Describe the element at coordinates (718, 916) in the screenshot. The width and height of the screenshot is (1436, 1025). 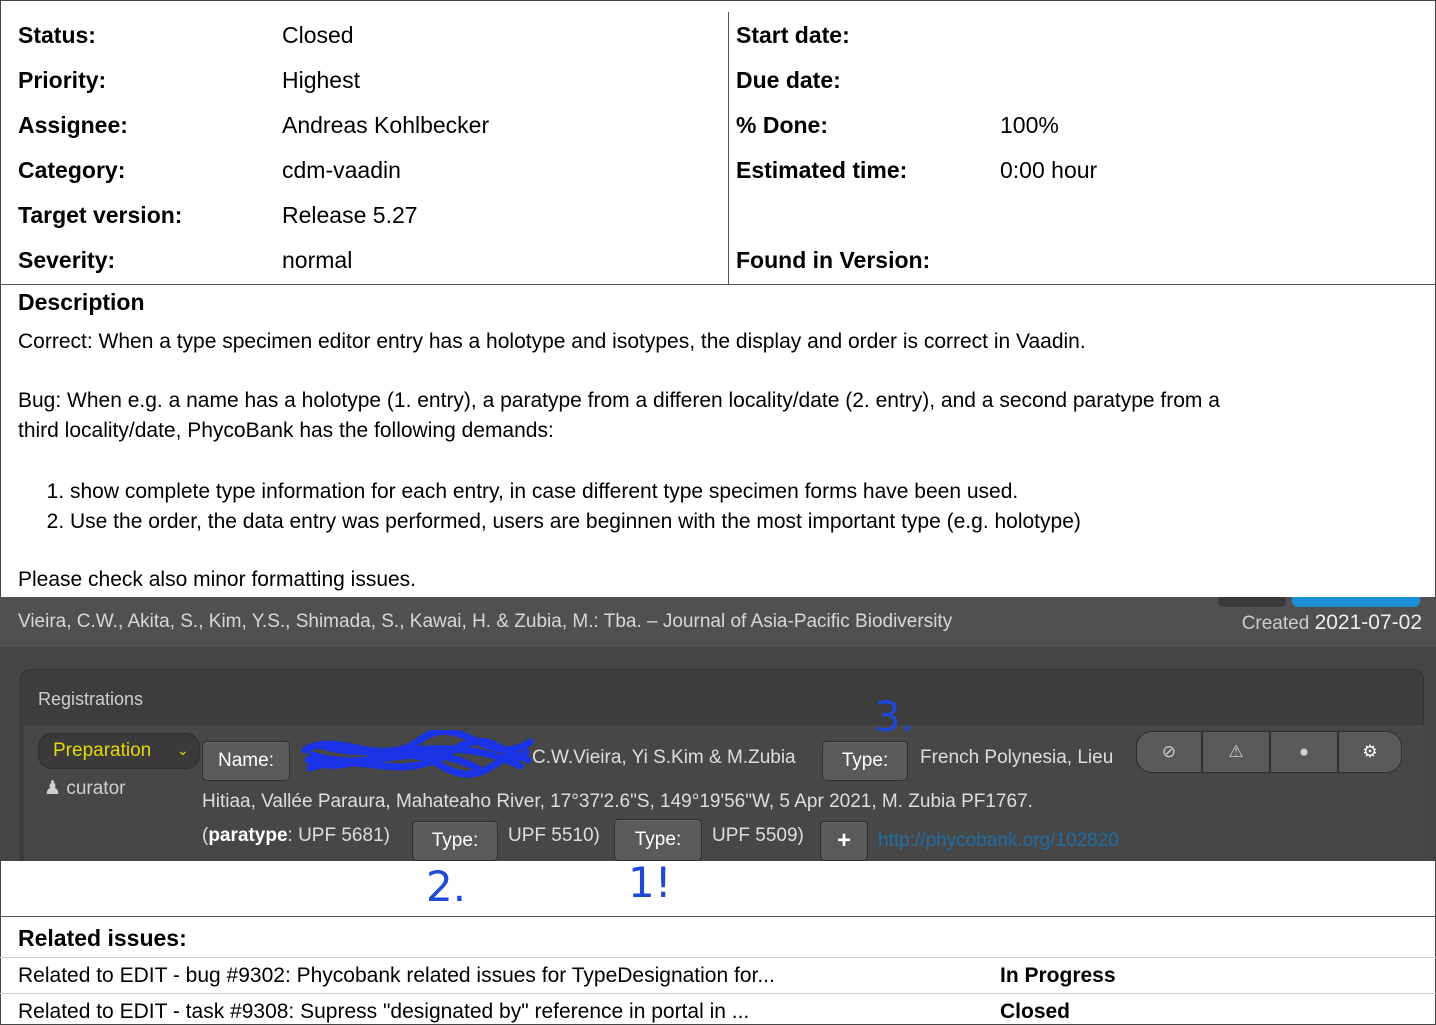
I see `related-separator` at that location.